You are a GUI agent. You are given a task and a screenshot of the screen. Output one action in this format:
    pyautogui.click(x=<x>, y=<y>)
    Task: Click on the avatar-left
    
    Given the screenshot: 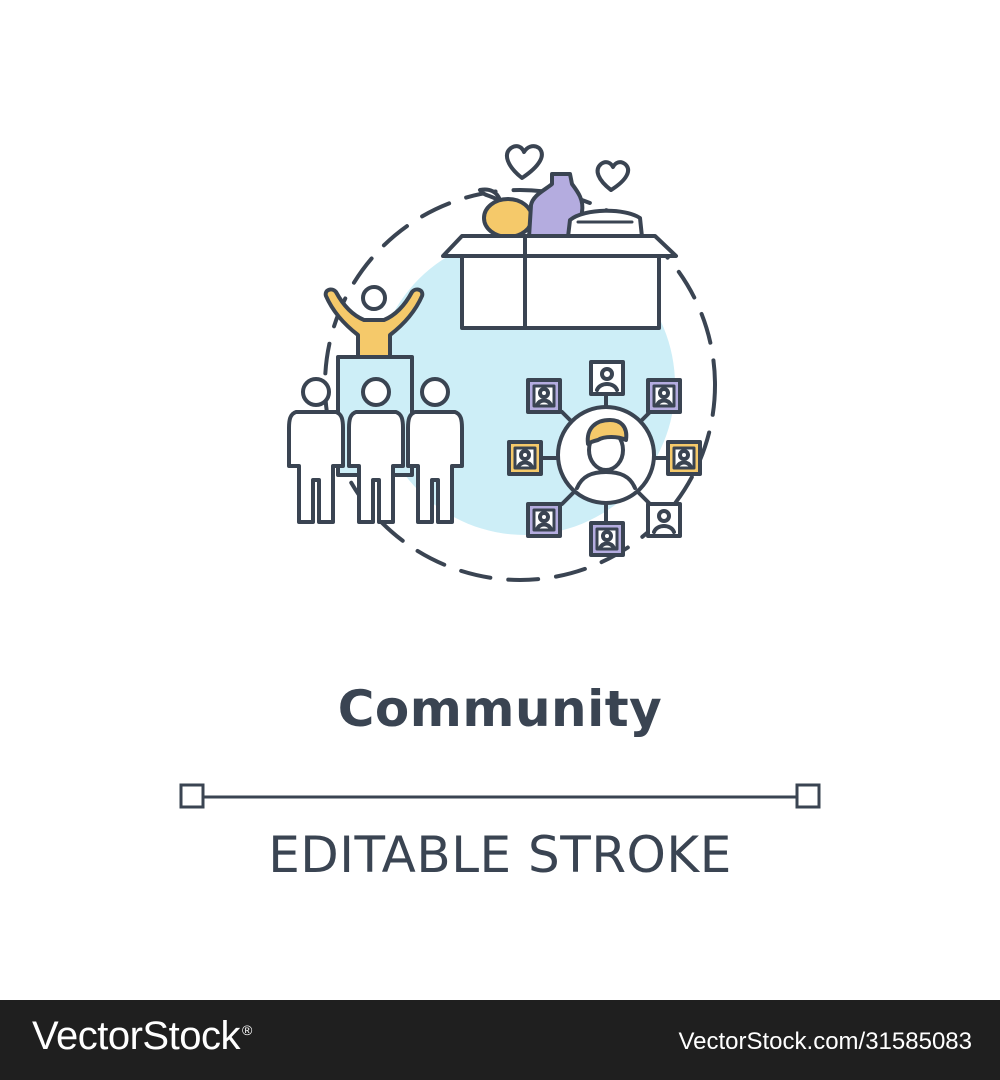 What is the action you would take?
    pyautogui.click(x=525, y=458)
    